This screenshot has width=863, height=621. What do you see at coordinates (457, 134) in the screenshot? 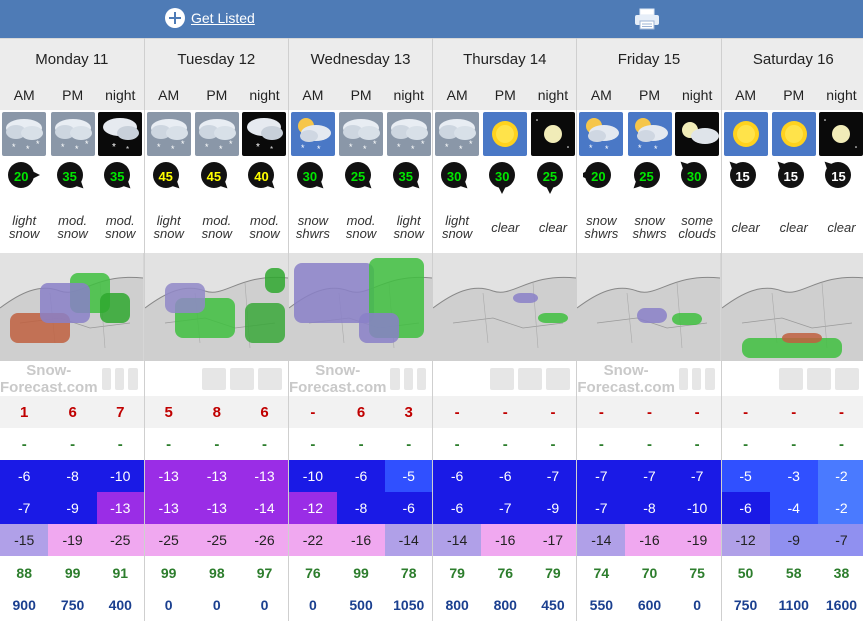
I see `weather-cell: * * *` at bounding box center [457, 134].